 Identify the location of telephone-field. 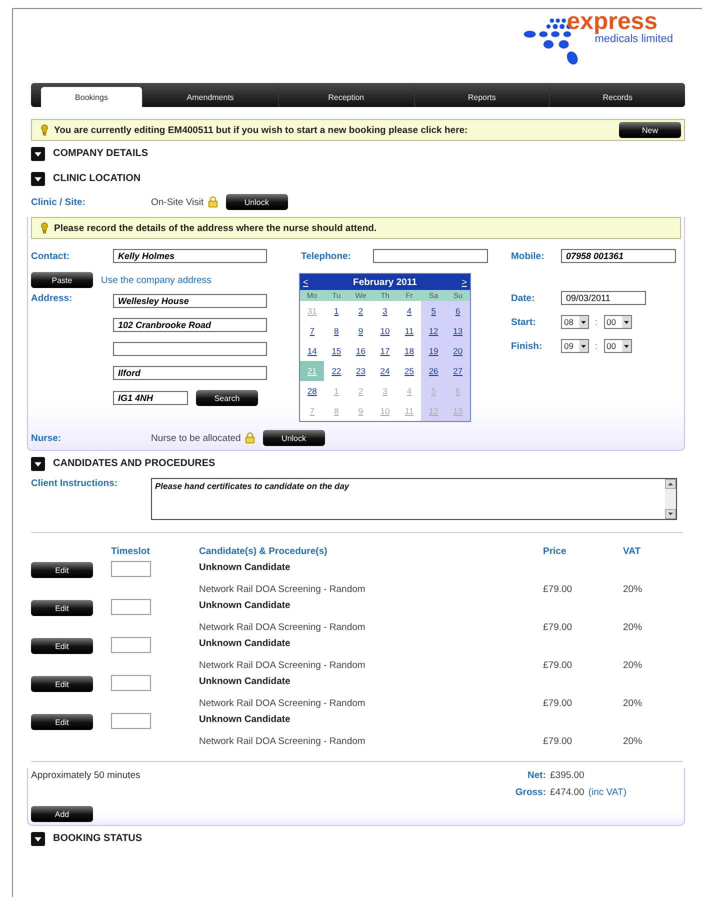
(430, 256).